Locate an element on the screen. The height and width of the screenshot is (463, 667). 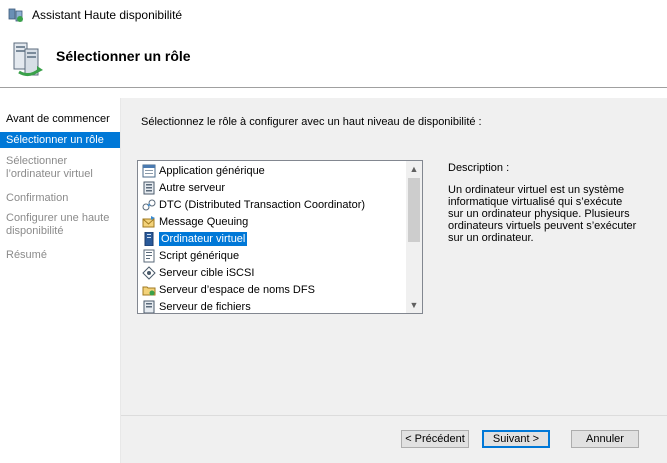
role-label: Ordinateur virtuel is located at coordinates (203, 238).